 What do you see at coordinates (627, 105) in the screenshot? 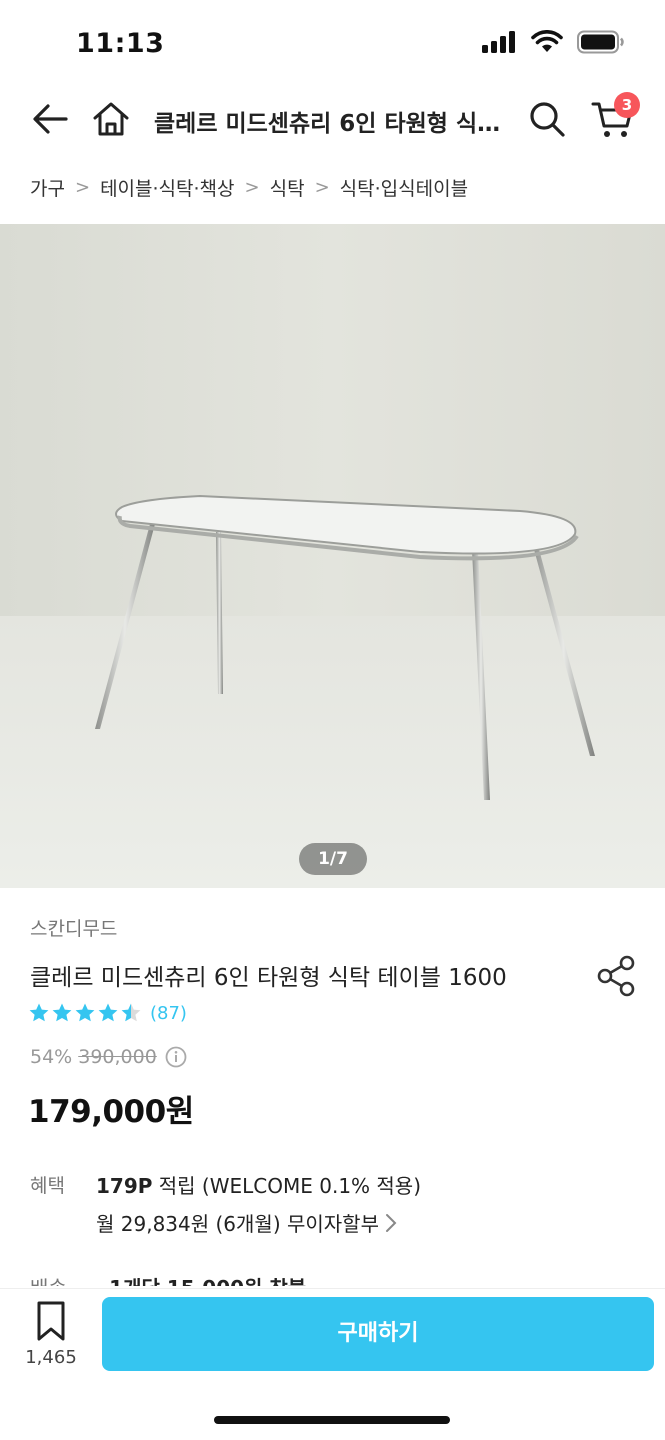
I see `cart-count-badge: 3` at bounding box center [627, 105].